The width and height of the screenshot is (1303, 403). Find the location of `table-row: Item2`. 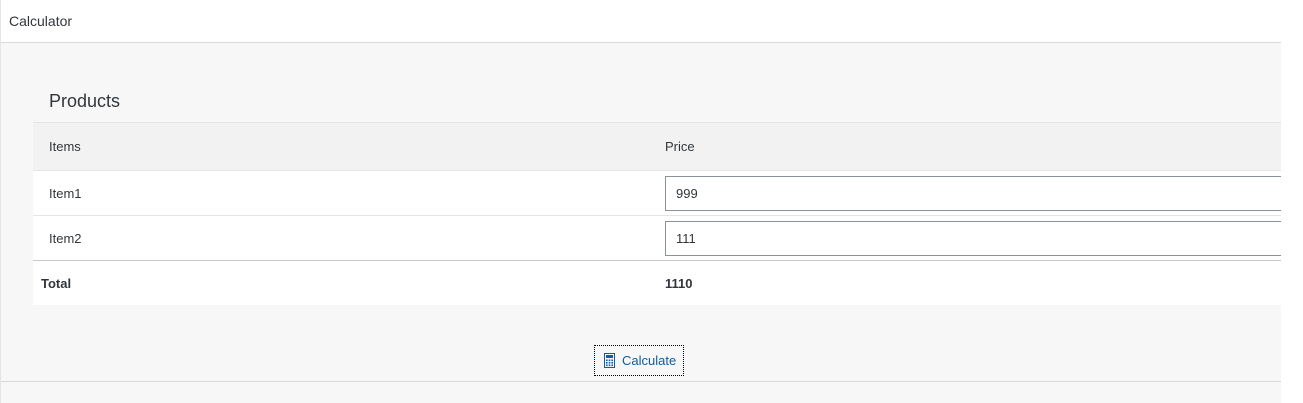

table-row: Item2 is located at coordinates (657, 238).